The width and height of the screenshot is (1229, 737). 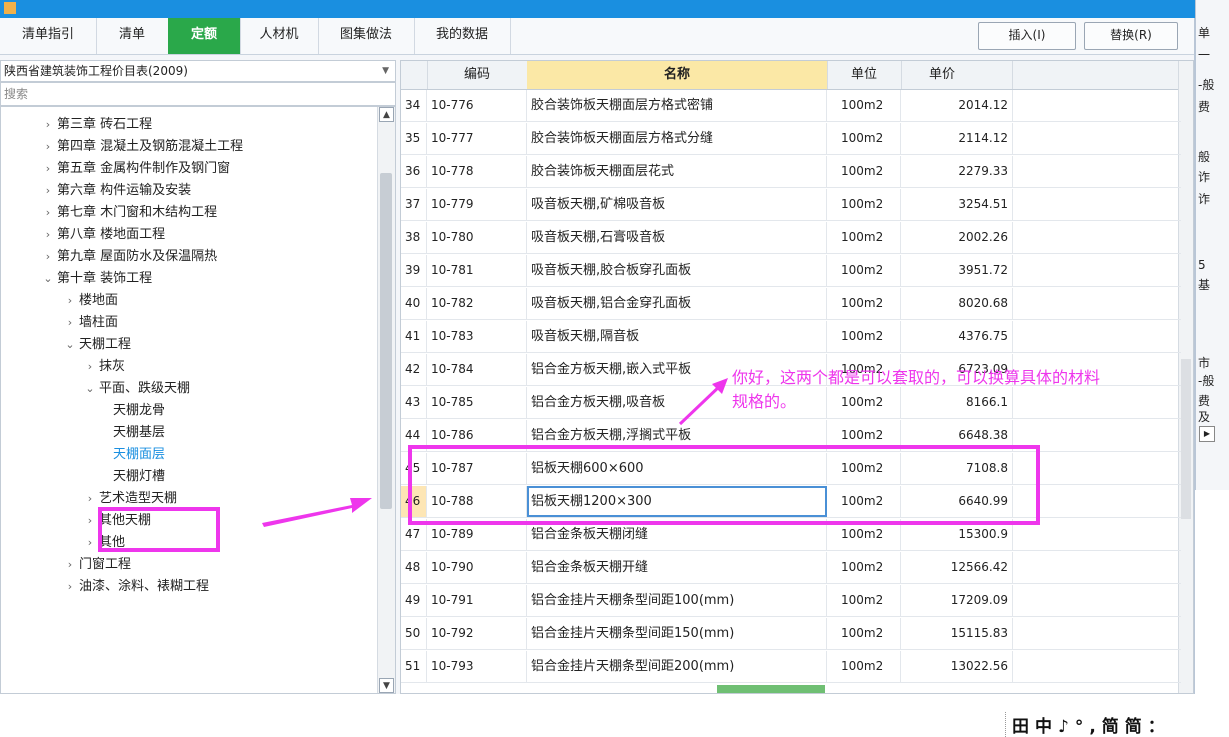 I want to click on side-fragment-text: 及, so click(x=1204, y=417).